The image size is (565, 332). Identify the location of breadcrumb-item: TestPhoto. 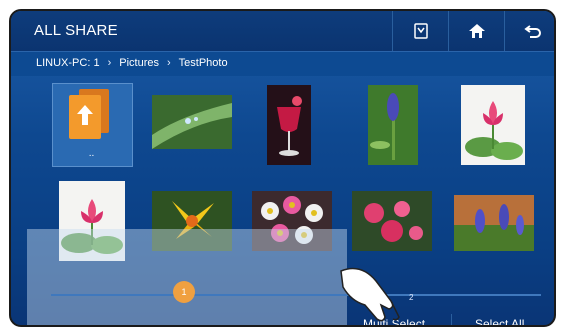
(203, 63).